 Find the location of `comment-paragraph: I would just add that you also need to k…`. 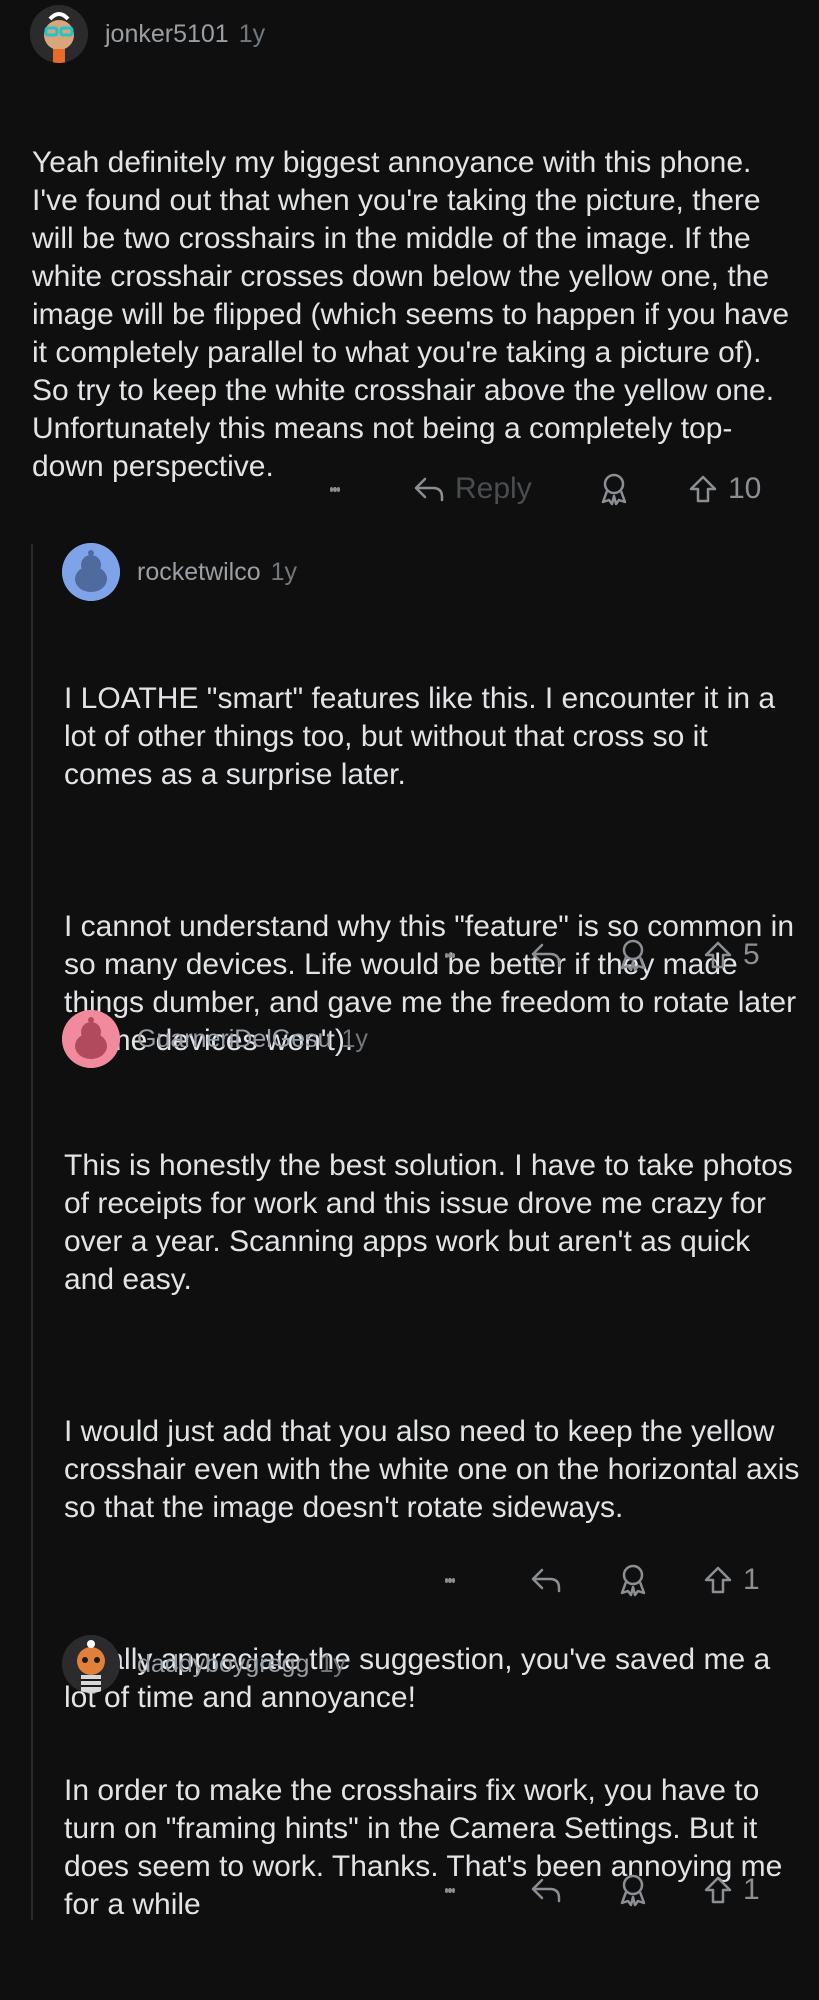

comment-paragraph: I would just add that you also need to k… is located at coordinates (436, 1469).